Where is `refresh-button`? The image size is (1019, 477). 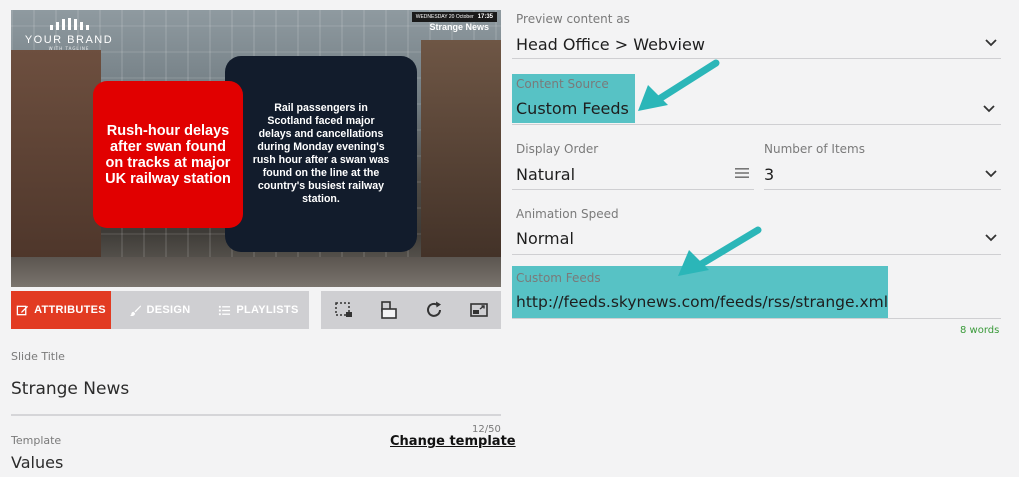 refresh-button is located at coordinates (434, 310).